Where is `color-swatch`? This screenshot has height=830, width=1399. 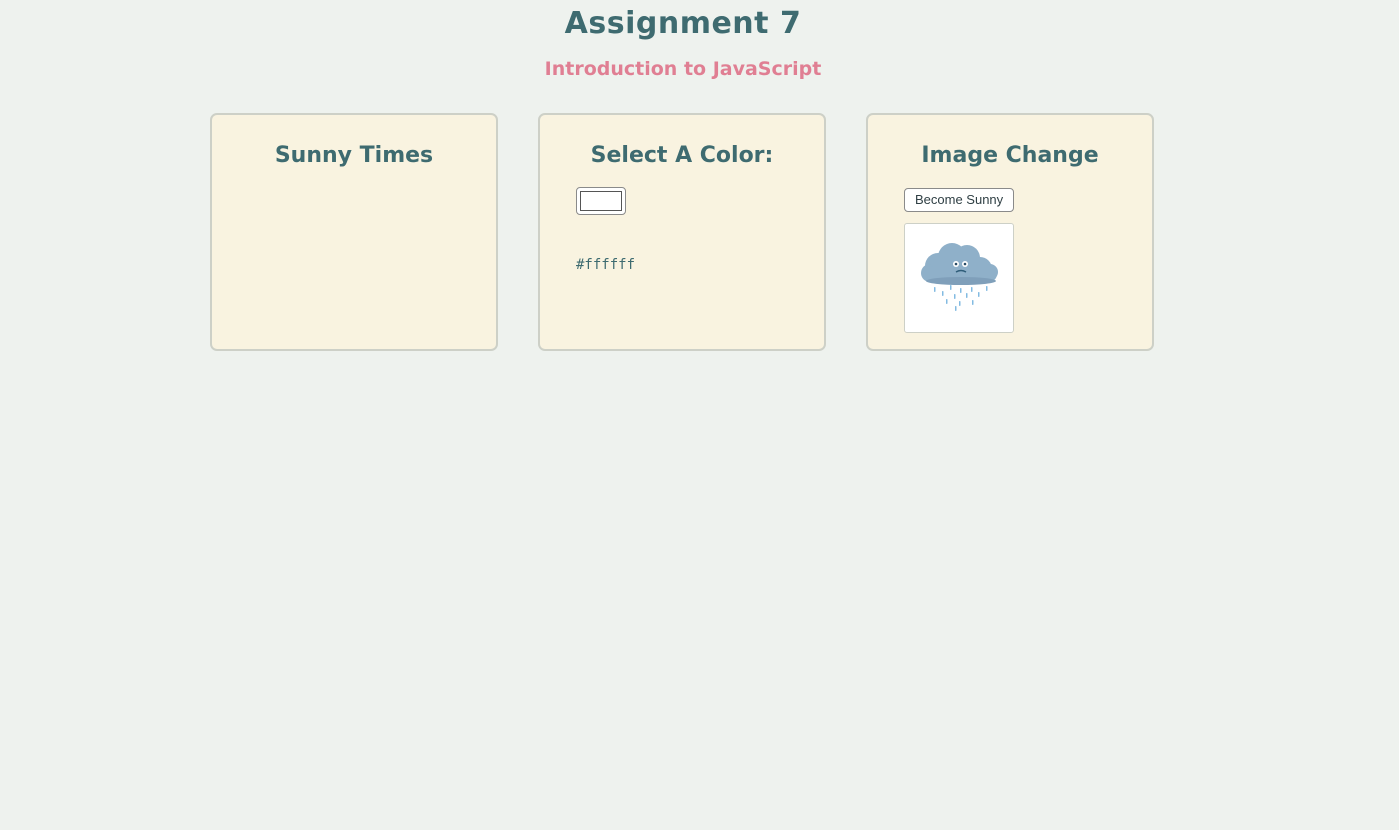 color-swatch is located at coordinates (601, 201).